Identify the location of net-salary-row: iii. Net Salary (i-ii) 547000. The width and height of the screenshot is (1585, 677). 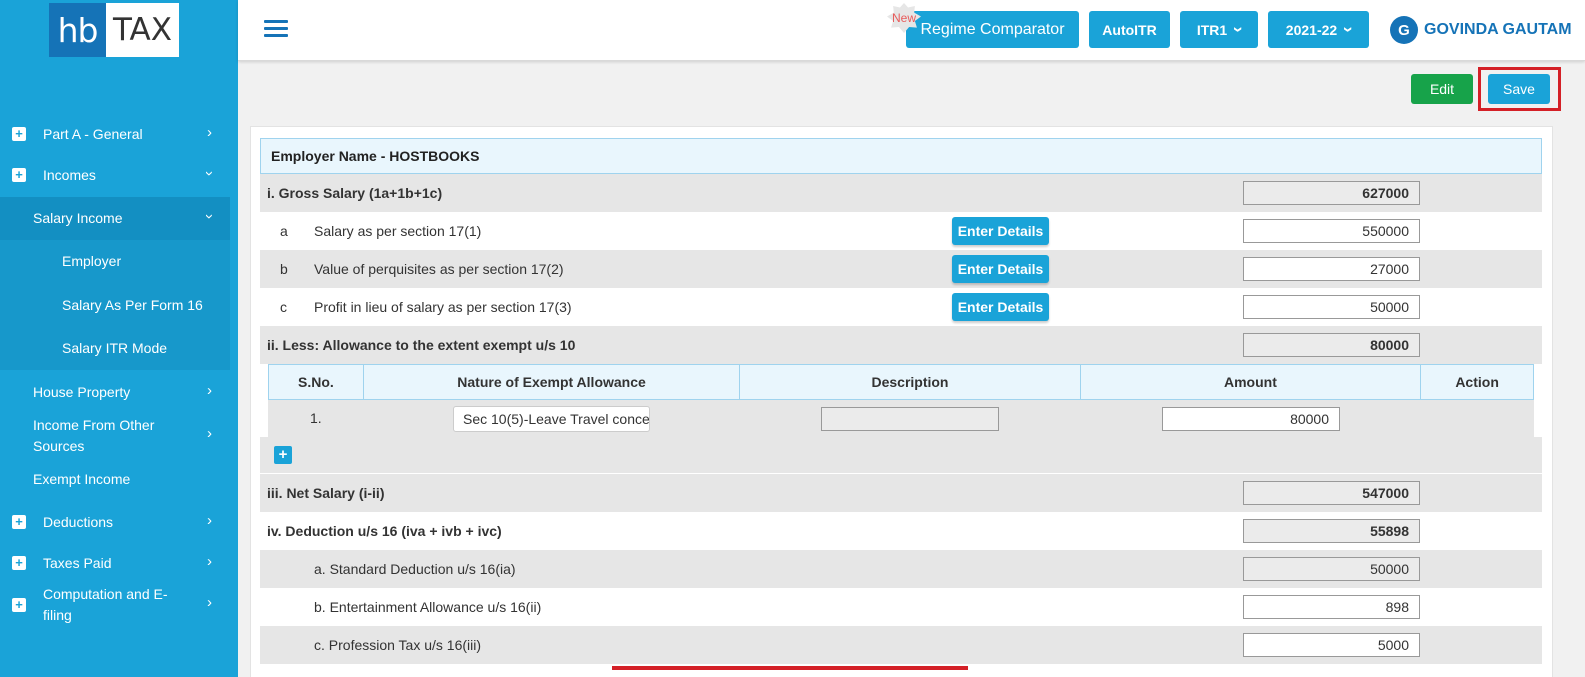
(901, 493).